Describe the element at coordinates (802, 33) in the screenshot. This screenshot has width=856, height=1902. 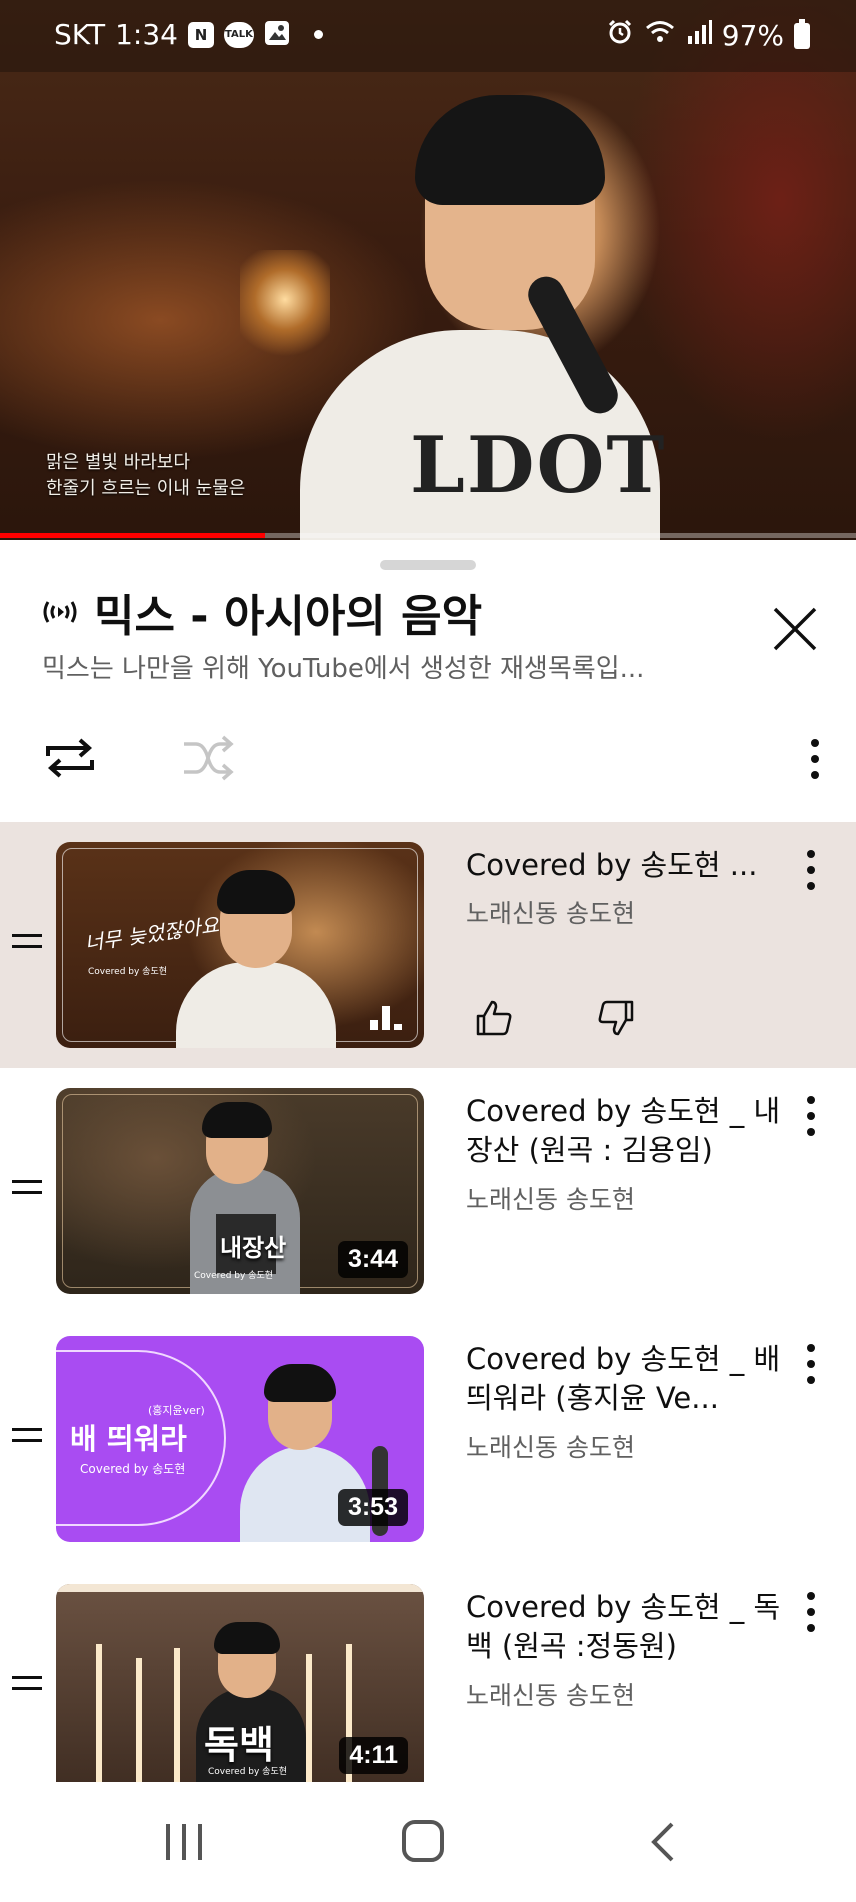
I see `battery-icon` at that location.